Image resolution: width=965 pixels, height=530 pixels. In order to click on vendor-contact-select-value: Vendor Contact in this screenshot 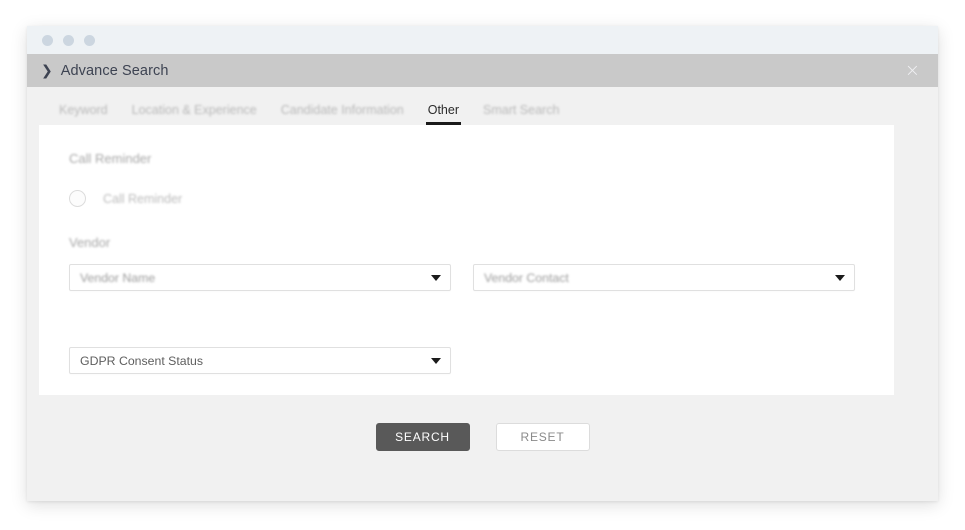, I will do `click(526, 277)`.